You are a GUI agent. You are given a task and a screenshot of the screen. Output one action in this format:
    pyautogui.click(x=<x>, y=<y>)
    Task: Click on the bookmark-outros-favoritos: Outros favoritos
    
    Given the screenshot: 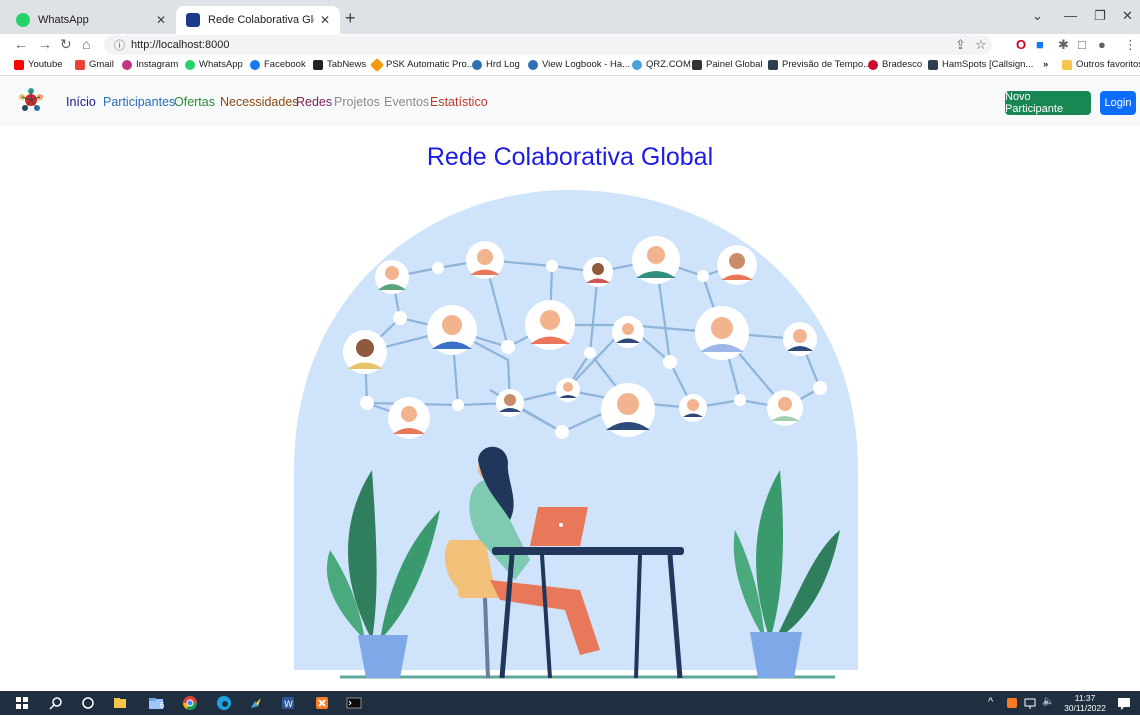 What is the action you would take?
    pyautogui.click(x=1101, y=64)
    